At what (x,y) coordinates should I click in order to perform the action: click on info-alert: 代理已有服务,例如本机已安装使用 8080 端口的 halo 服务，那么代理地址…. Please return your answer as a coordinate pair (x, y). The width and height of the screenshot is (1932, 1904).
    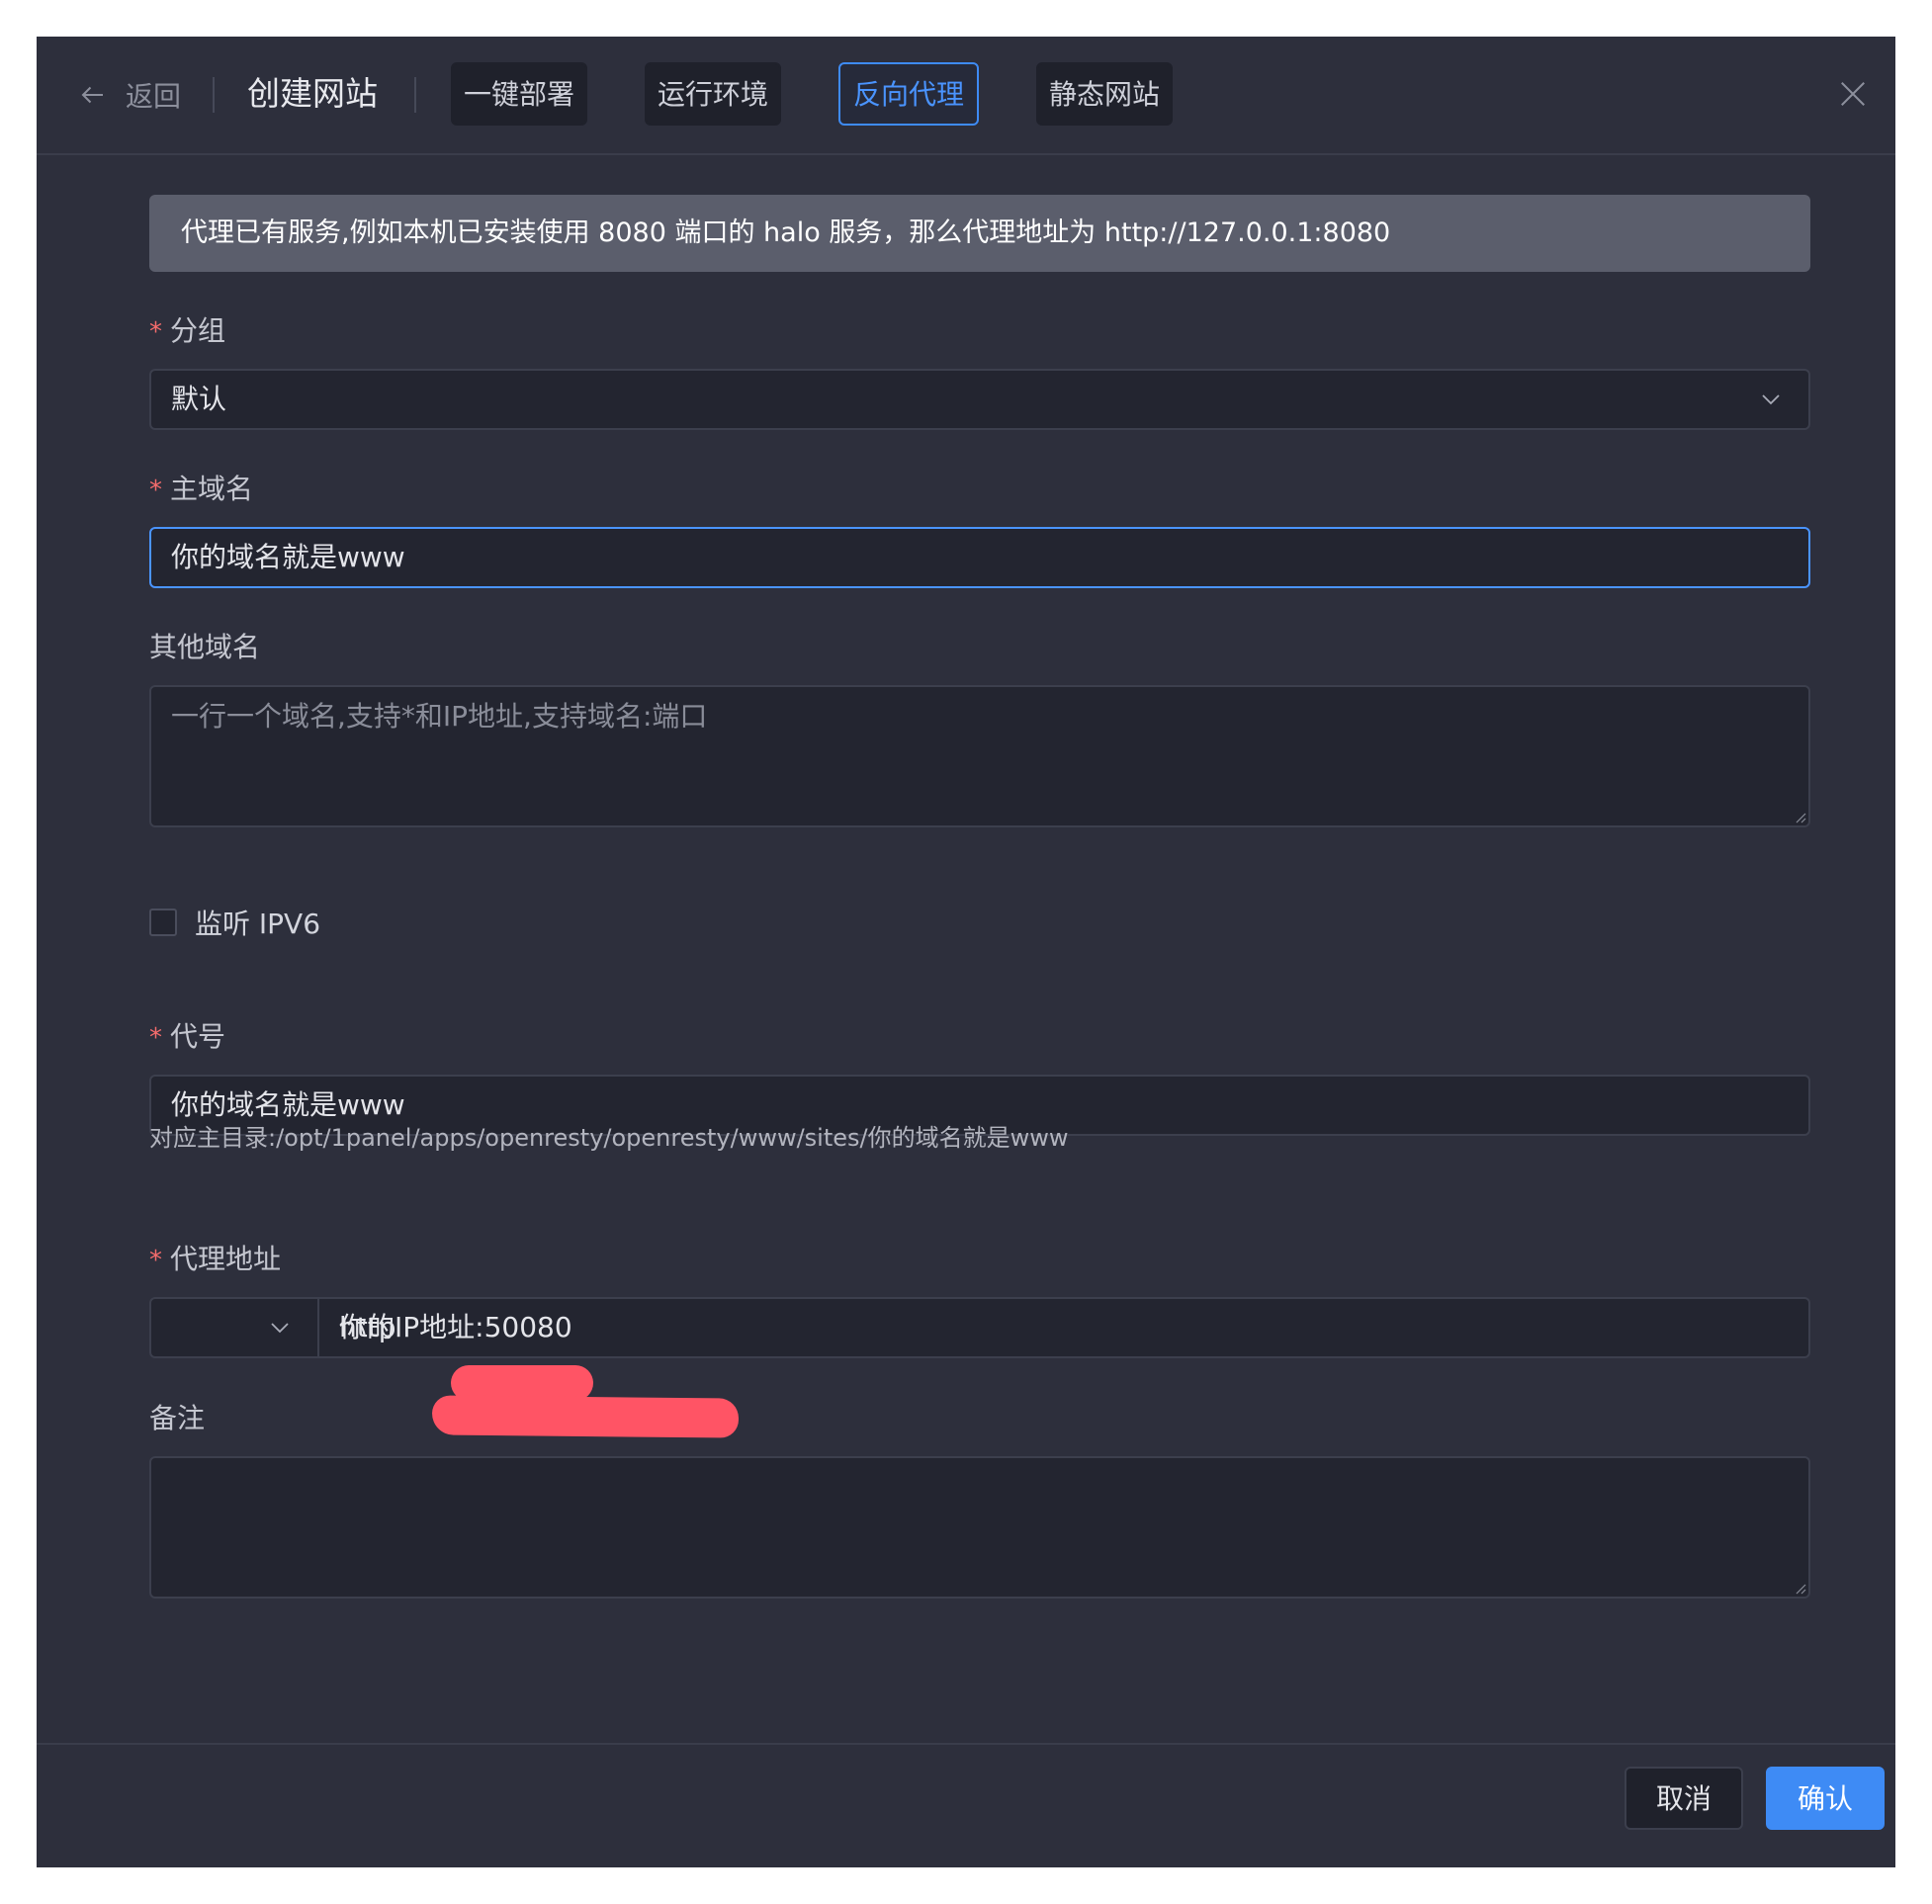
    Looking at the image, I should click on (979, 233).